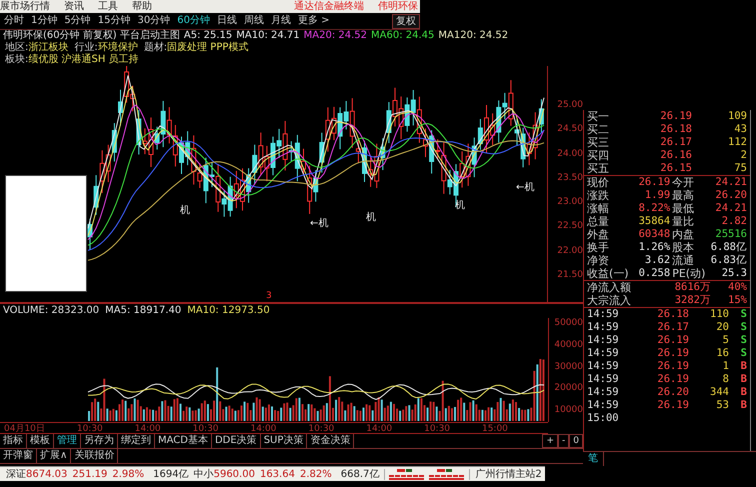 The height and width of the screenshot is (487, 756). Describe the element at coordinates (108, 6) in the screenshot. I see `menu-item: 工具` at that location.